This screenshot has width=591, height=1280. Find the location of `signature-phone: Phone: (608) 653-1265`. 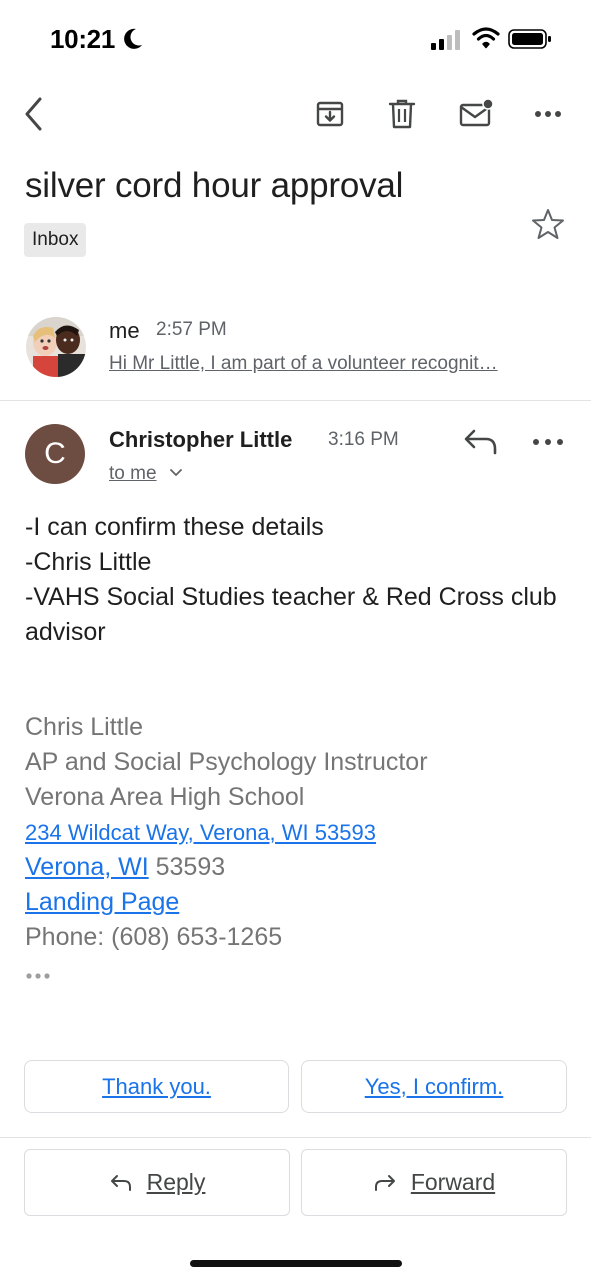

signature-phone: Phone: (608) 653-1265 is located at coordinates (154, 937).